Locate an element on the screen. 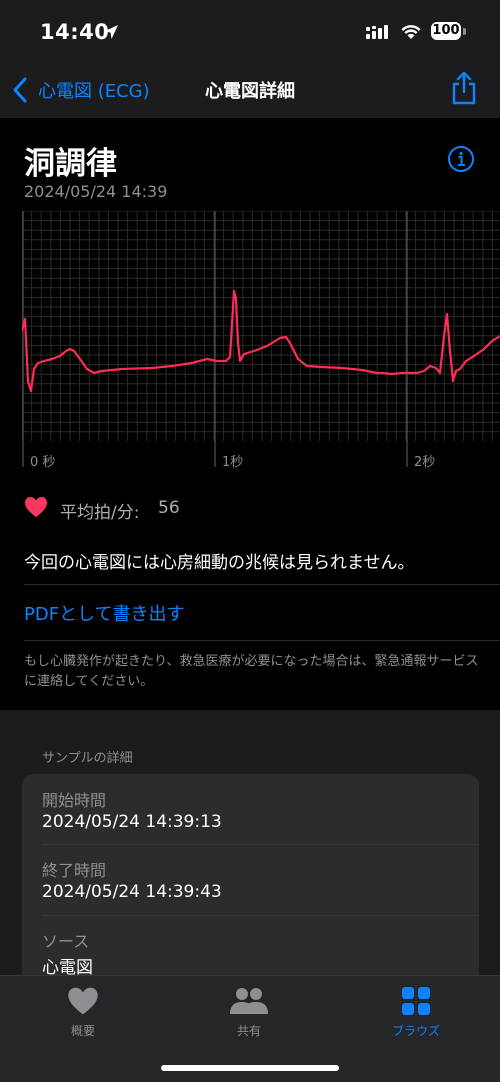  tab-browse: ブラウズ is located at coordinates (416, 1012).